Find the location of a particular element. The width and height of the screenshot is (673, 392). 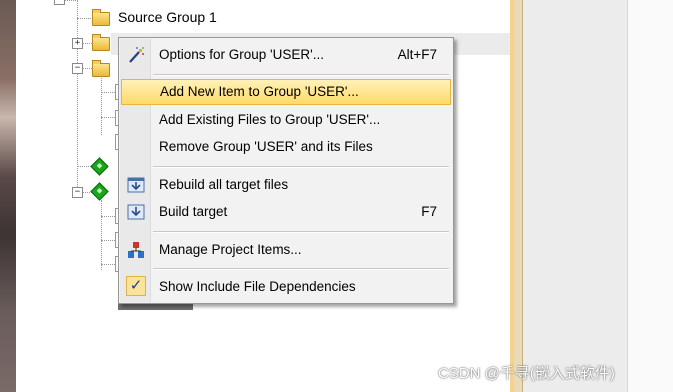

menu-item-options-for-group: Options for Group 'USER'... Alt+F7 is located at coordinates (286, 55).